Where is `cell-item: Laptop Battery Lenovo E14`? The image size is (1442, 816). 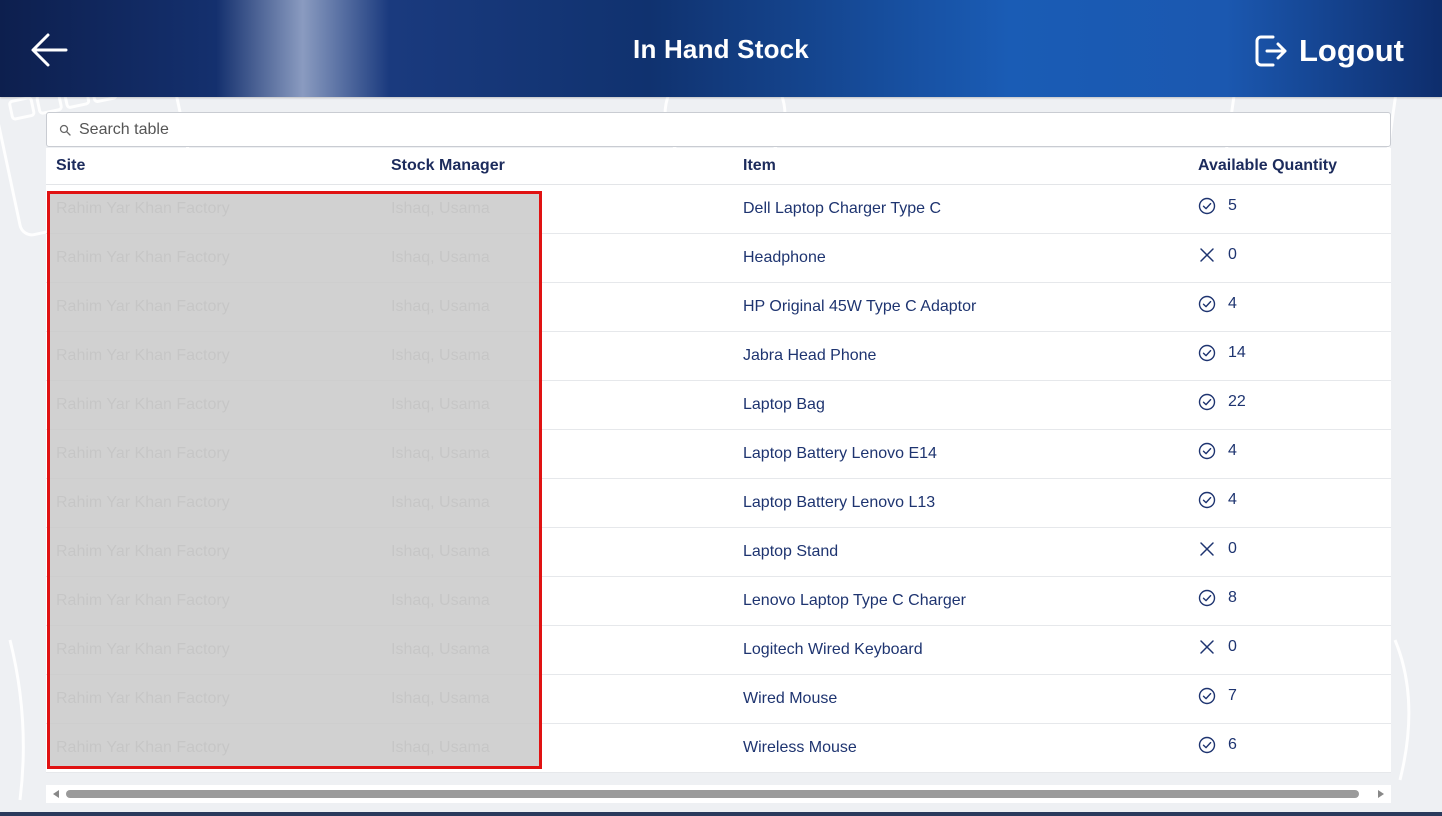
cell-item: Laptop Battery Lenovo E14 is located at coordinates (840, 453).